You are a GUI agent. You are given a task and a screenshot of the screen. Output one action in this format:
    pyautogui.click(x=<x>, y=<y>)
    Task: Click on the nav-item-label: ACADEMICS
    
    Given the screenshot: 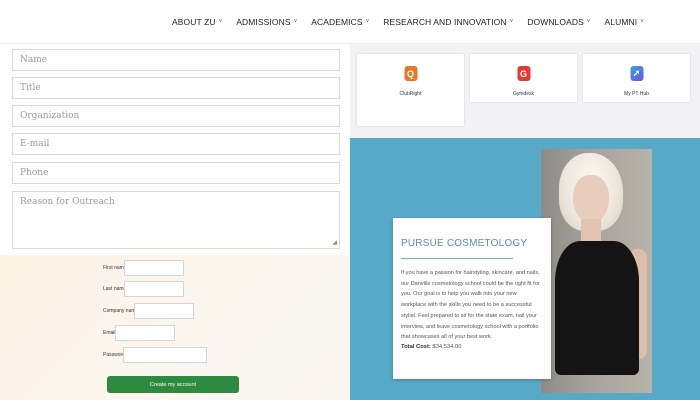 What is the action you would take?
    pyautogui.click(x=337, y=22)
    